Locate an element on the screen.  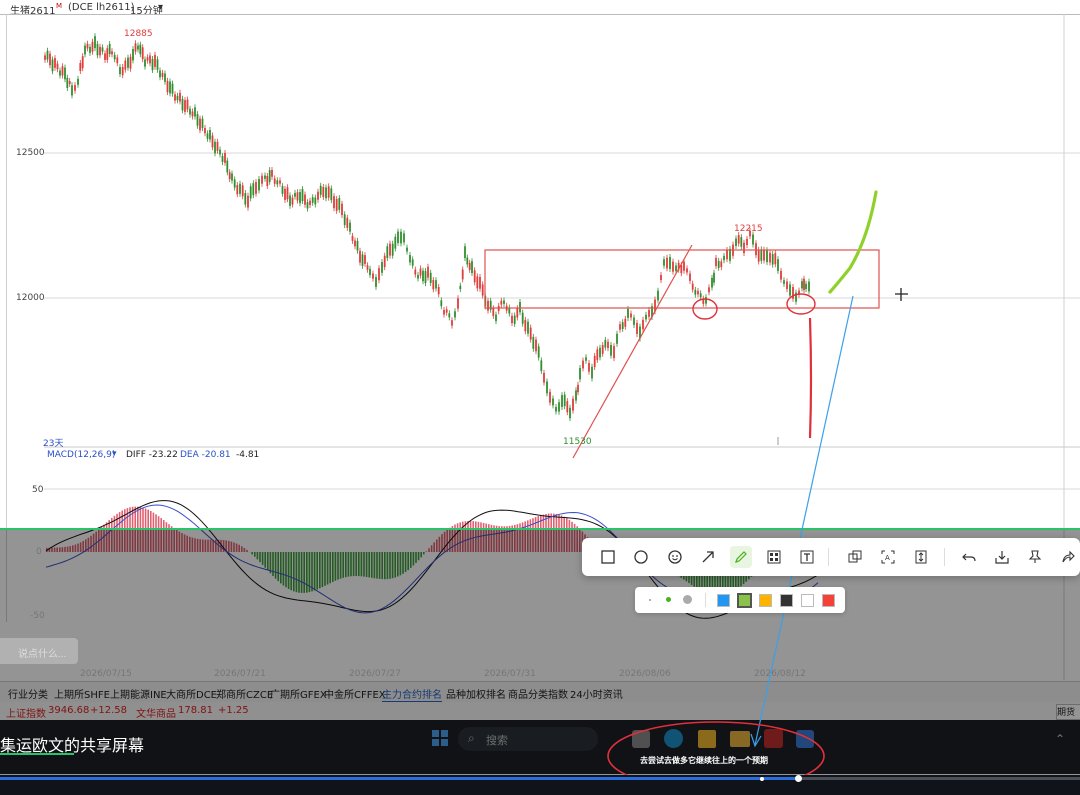
color-swatch-white is located at coordinates (807, 600).